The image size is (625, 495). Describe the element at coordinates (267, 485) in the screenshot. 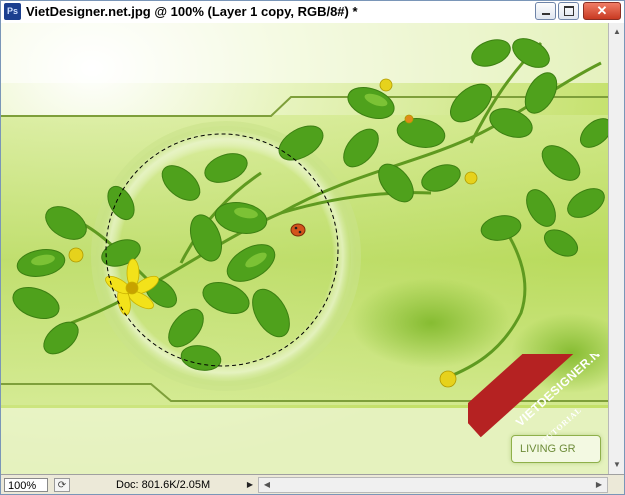

I see `scroll-left-icon: ◀` at that location.